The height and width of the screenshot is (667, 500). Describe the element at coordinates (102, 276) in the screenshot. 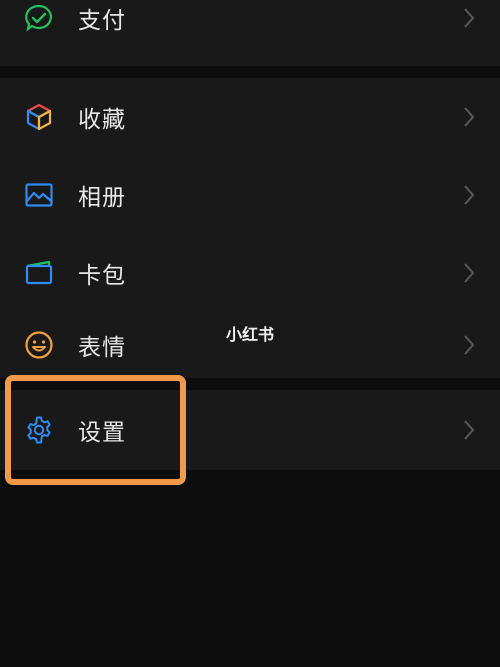

I see `menu-item-label: 卡包` at that location.